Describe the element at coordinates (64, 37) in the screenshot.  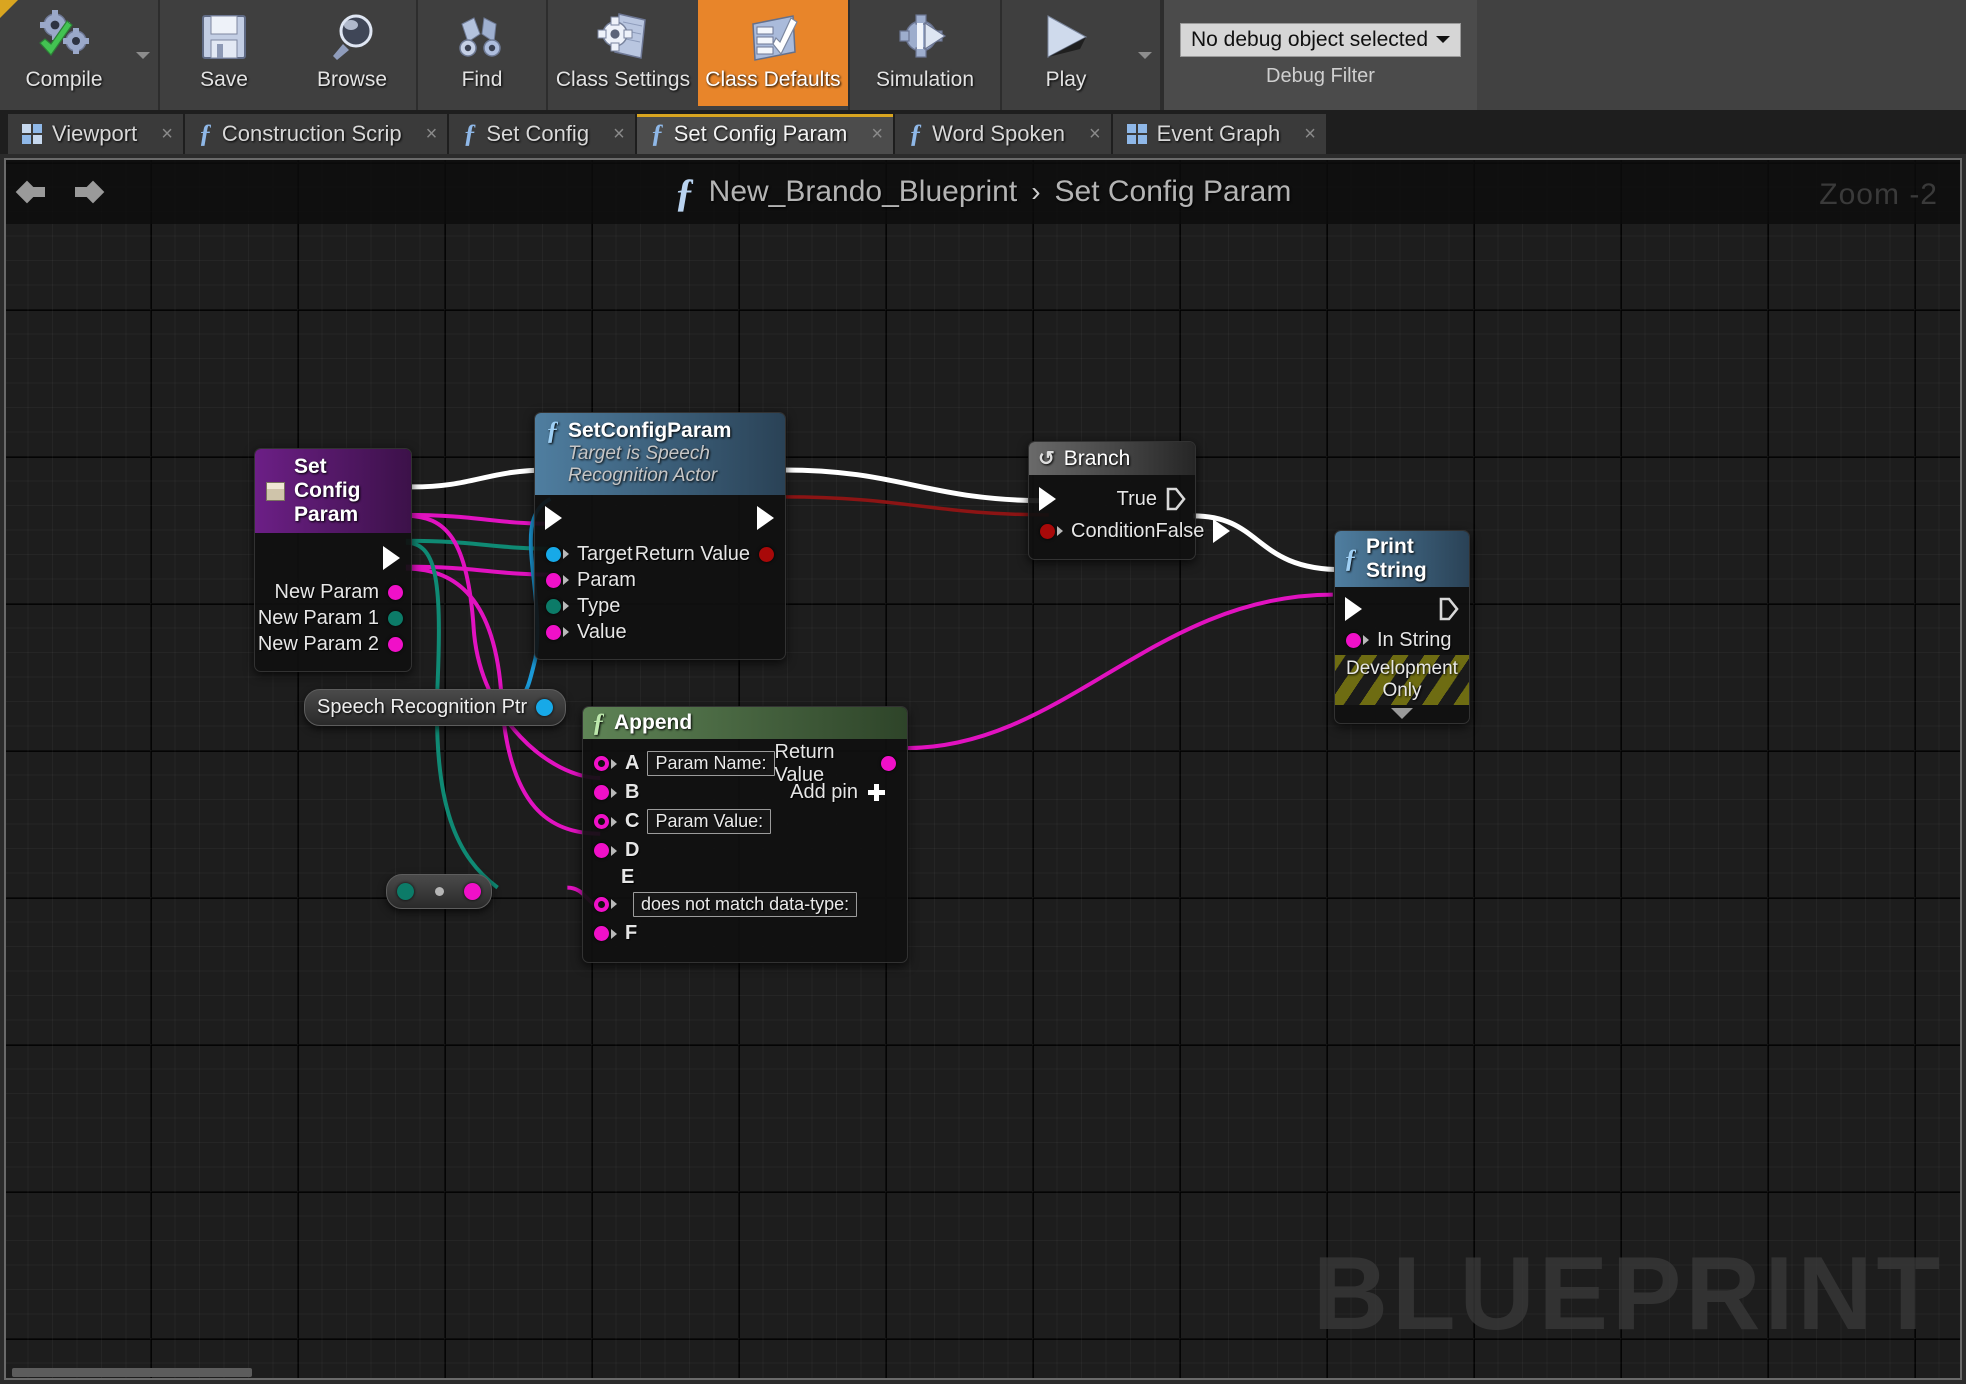
I see `compile-gears-check-icon` at that location.